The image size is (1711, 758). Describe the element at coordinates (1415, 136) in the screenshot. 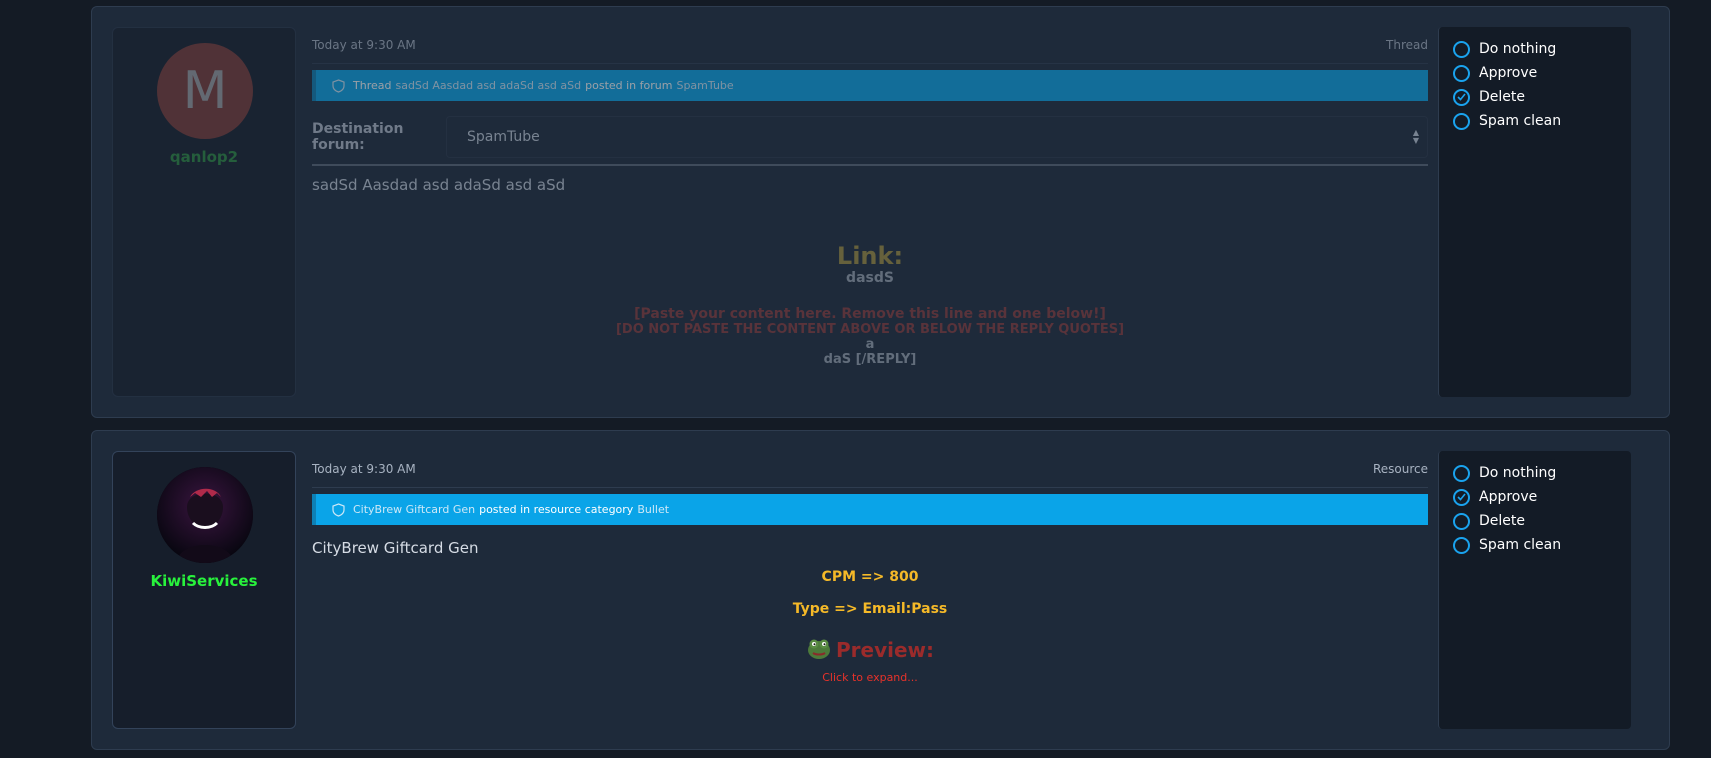

I see `select-arrows-icon: ▲ ▼` at that location.